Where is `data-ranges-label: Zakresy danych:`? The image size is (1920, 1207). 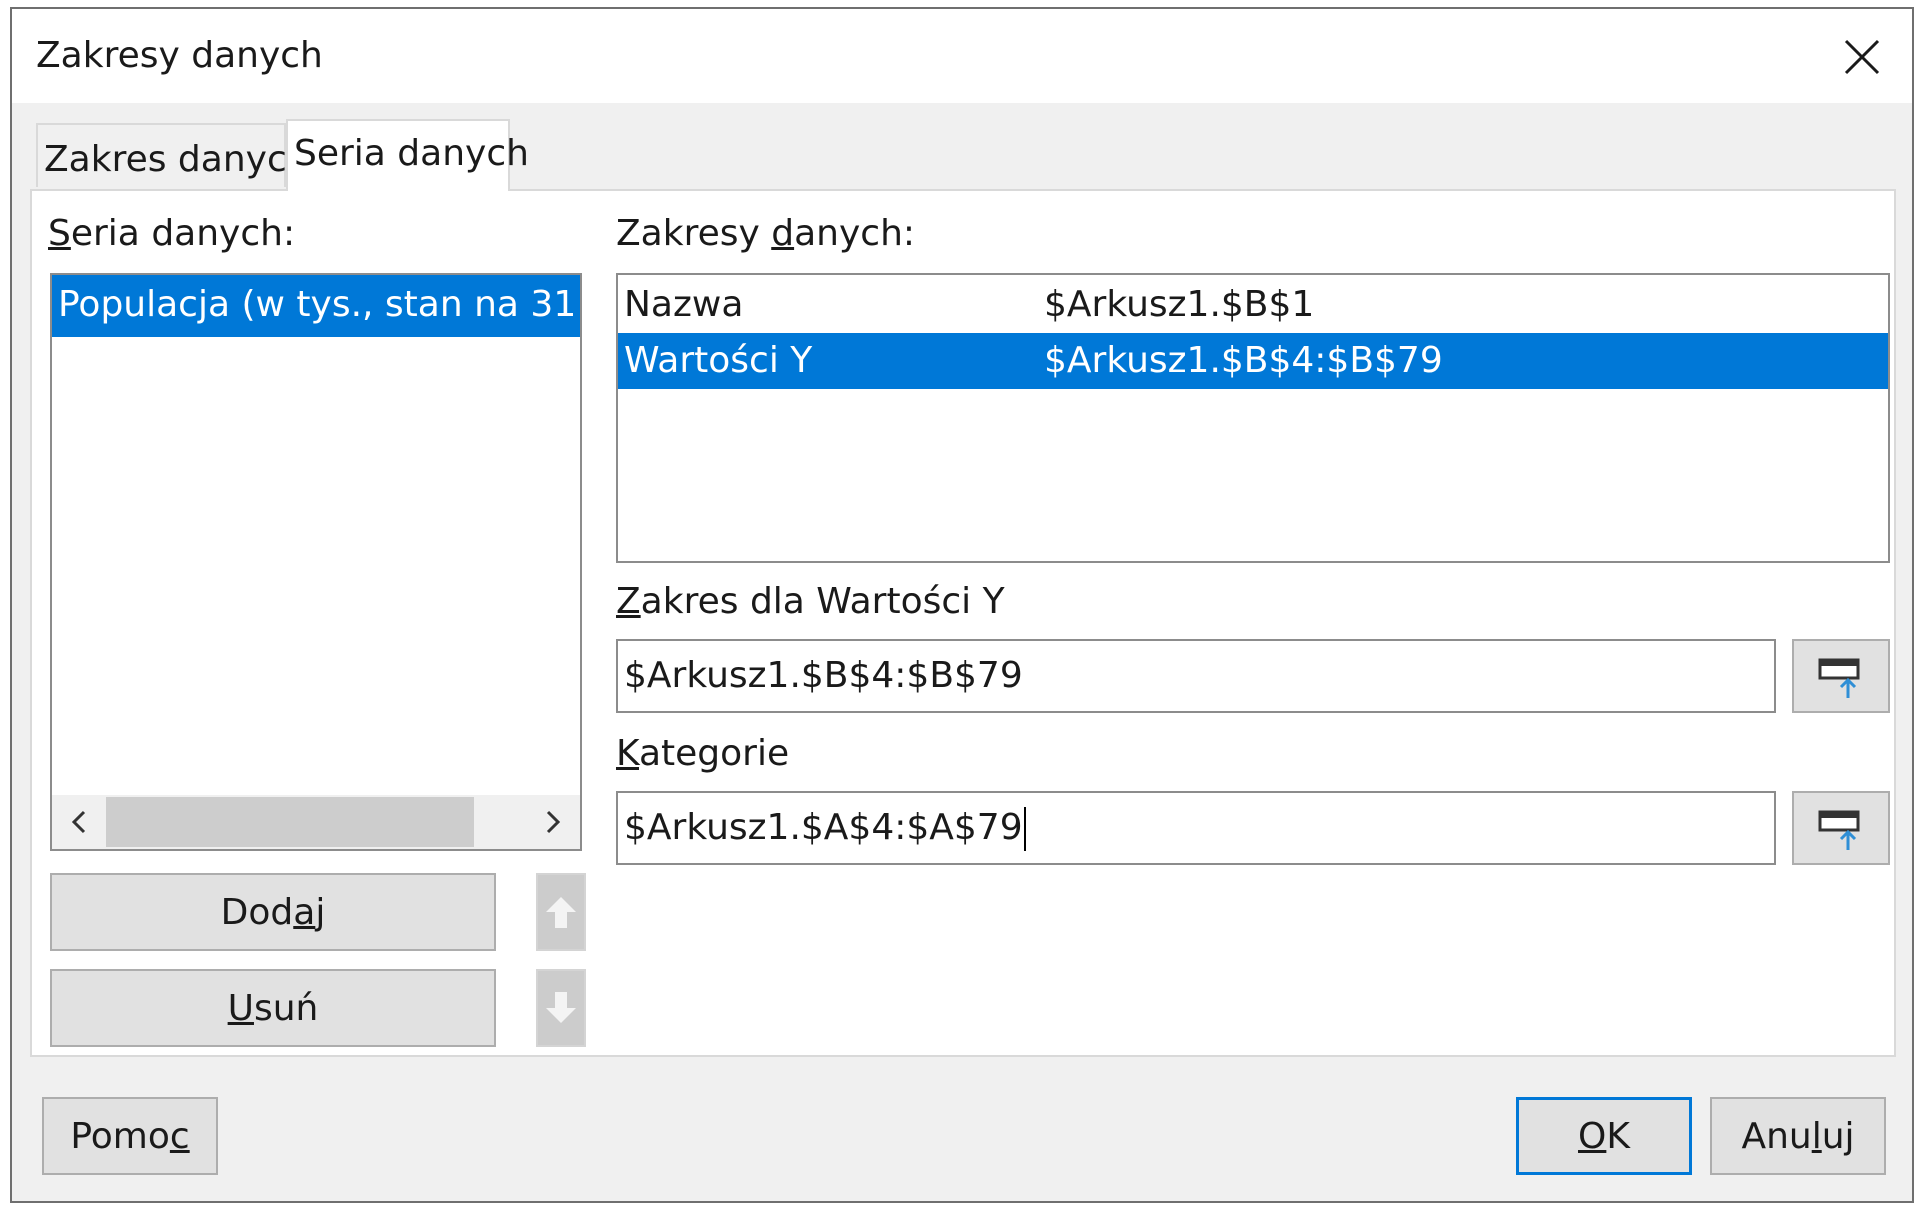 data-ranges-label: Zakresy danych: is located at coordinates (766, 233).